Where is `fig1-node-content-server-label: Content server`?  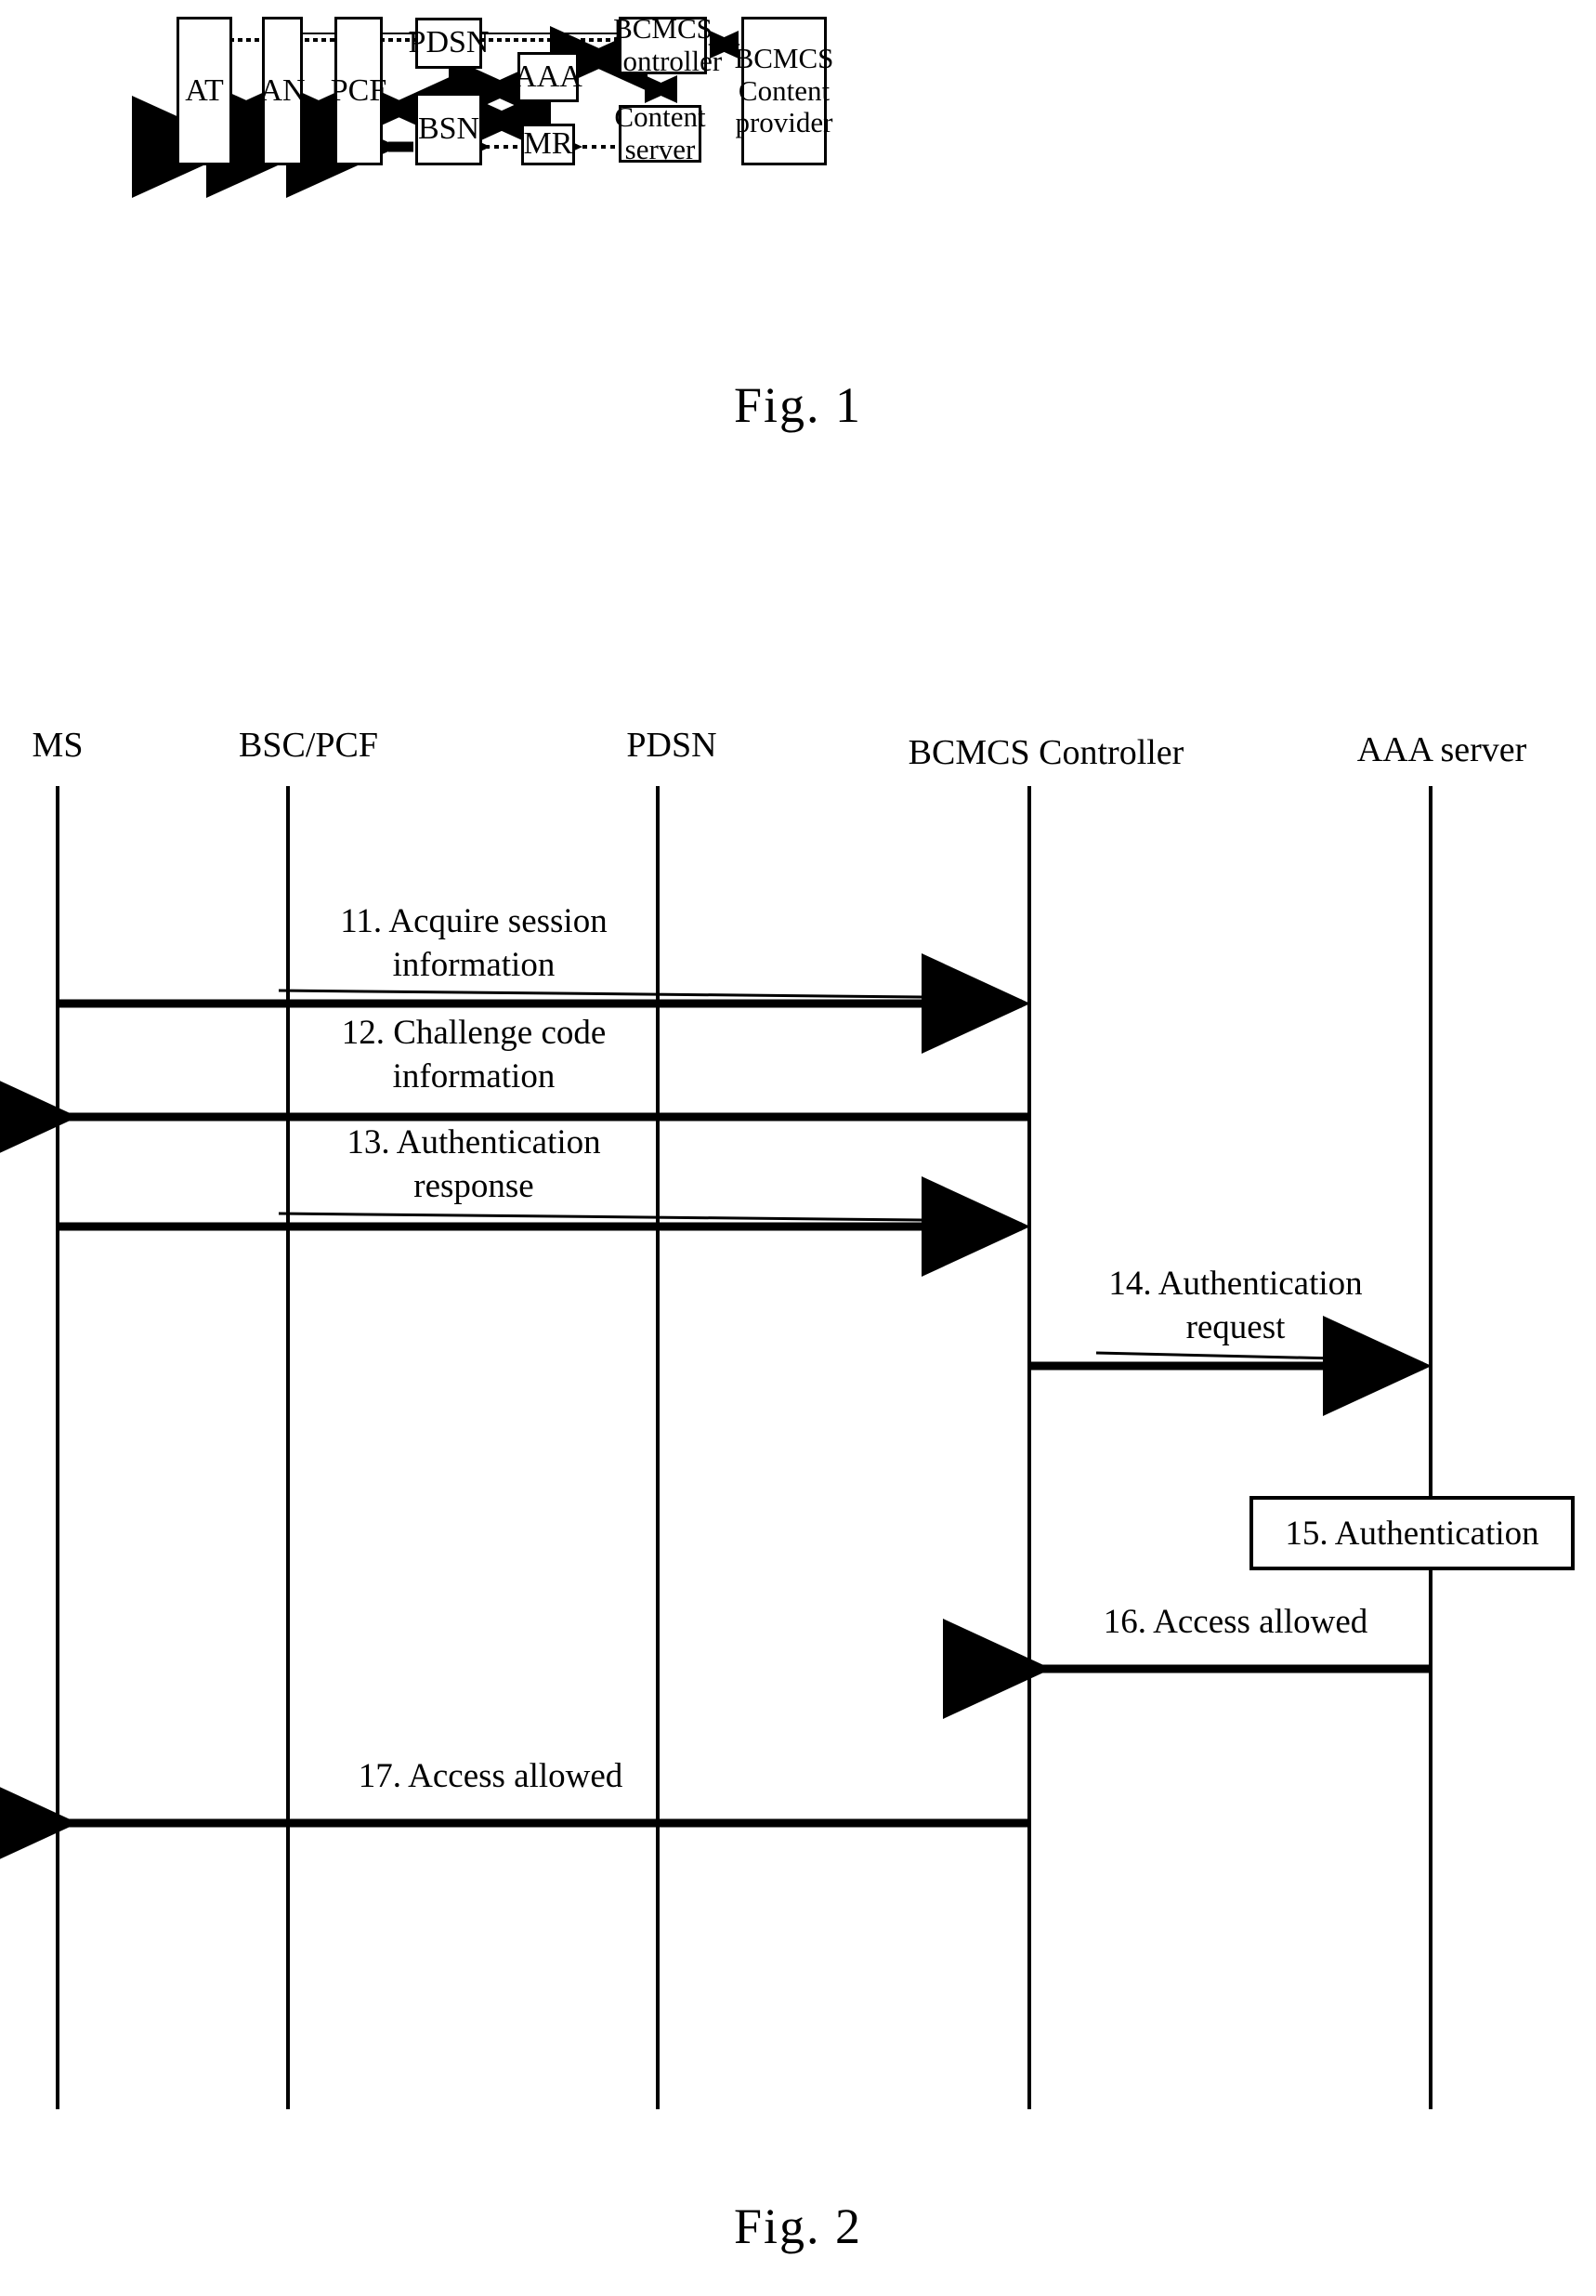
fig1-node-content-server-label: Content server is located at coordinates (660, 132).